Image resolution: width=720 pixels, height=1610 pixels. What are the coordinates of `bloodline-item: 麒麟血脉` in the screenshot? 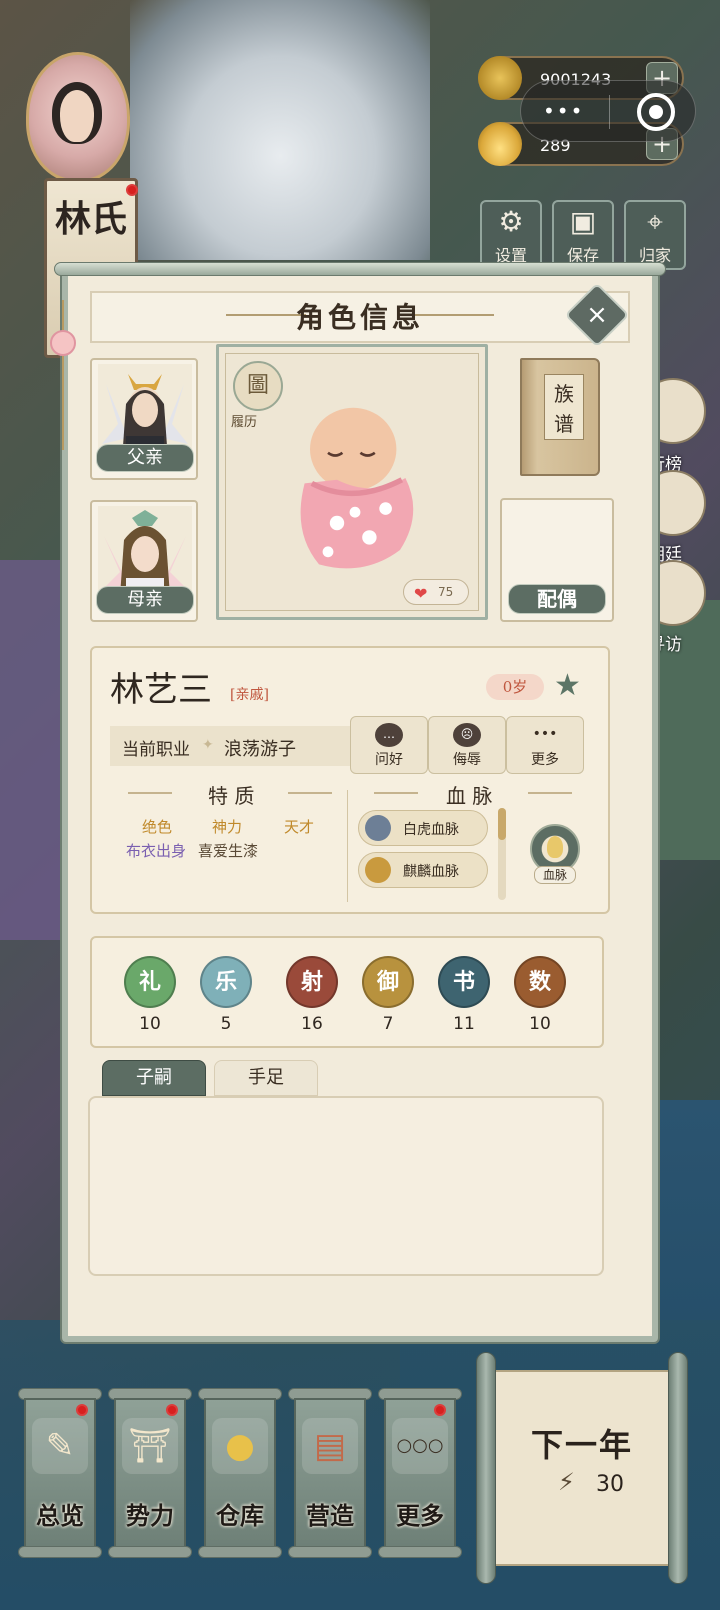 It's located at (423, 870).